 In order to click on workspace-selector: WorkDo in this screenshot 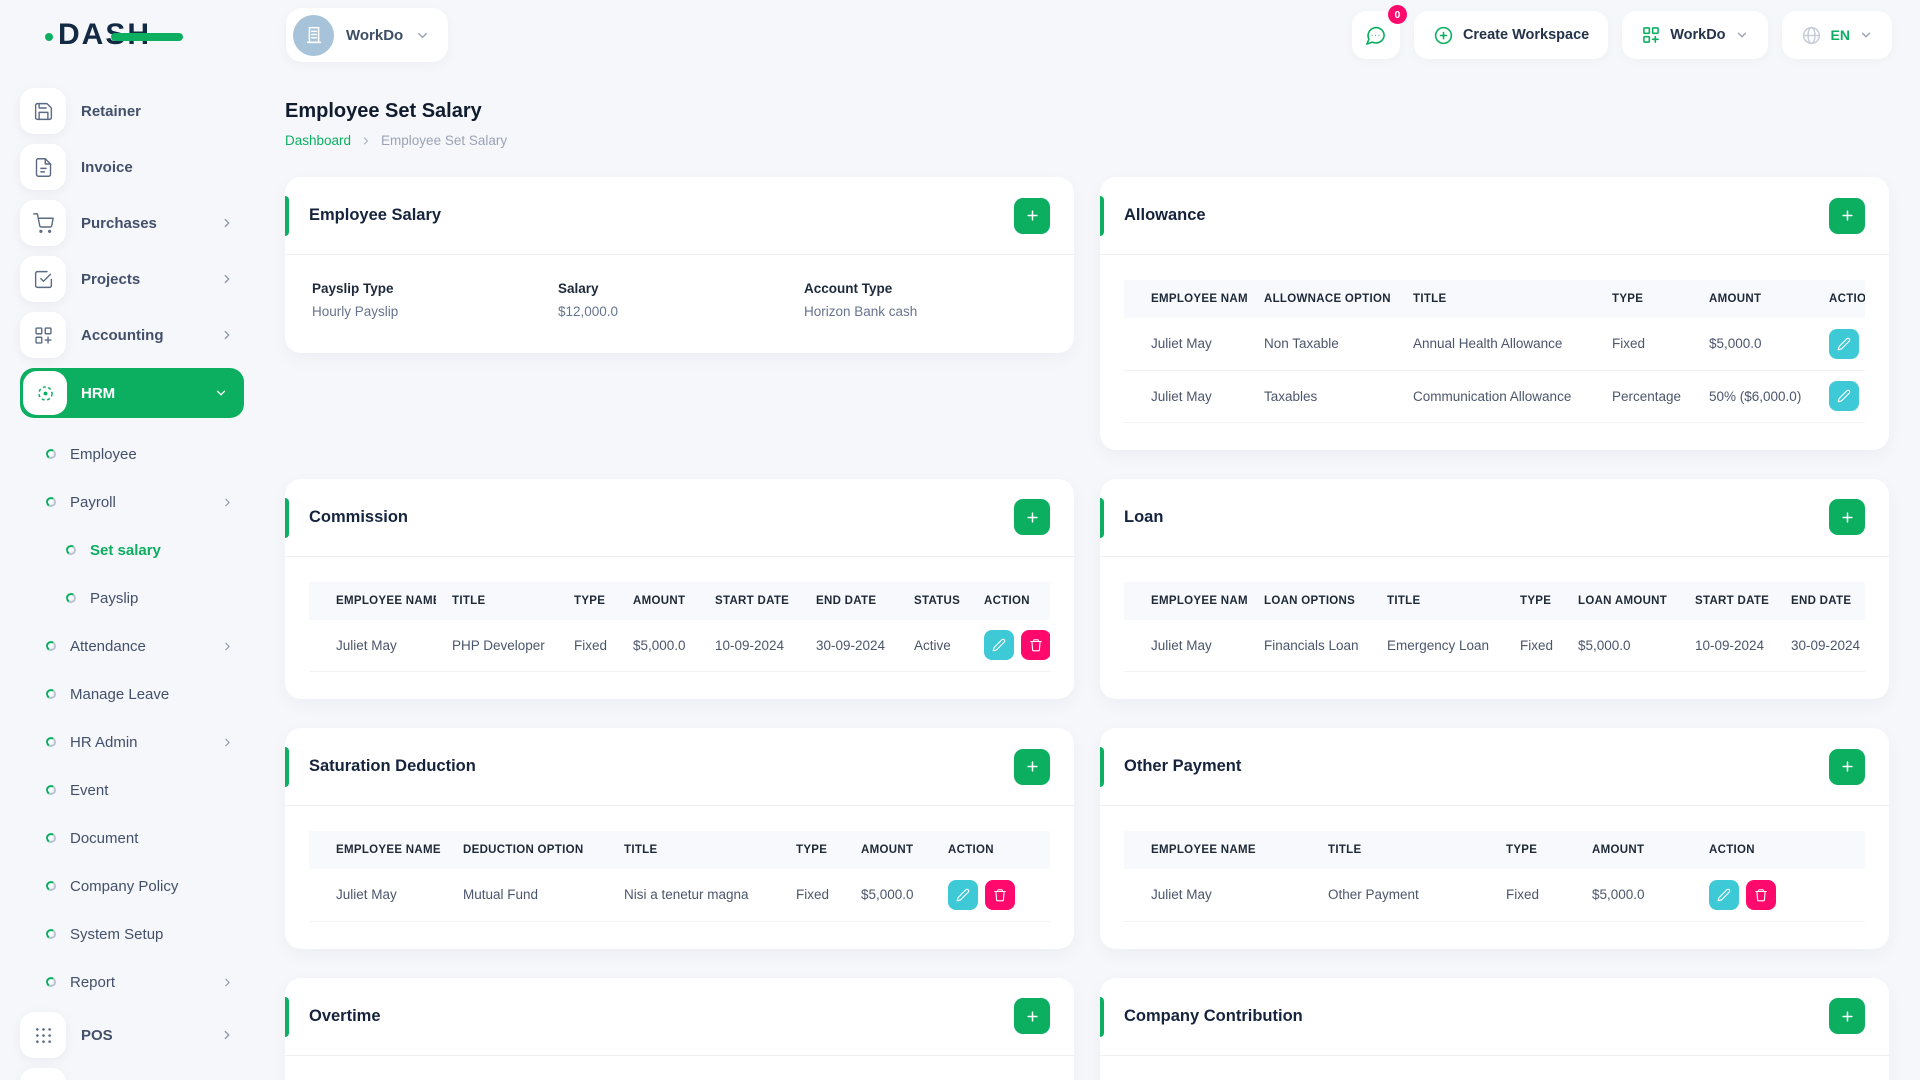, I will do `click(367, 35)`.